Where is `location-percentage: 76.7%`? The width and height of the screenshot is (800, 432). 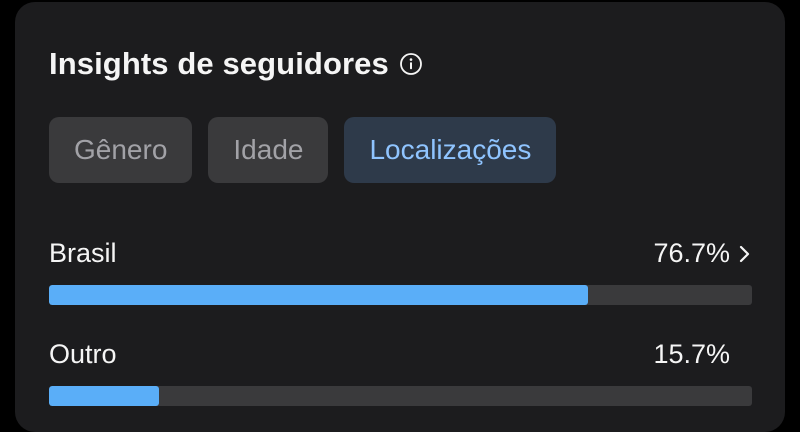
location-percentage: 76.7% is located at coordinates (701, 253).